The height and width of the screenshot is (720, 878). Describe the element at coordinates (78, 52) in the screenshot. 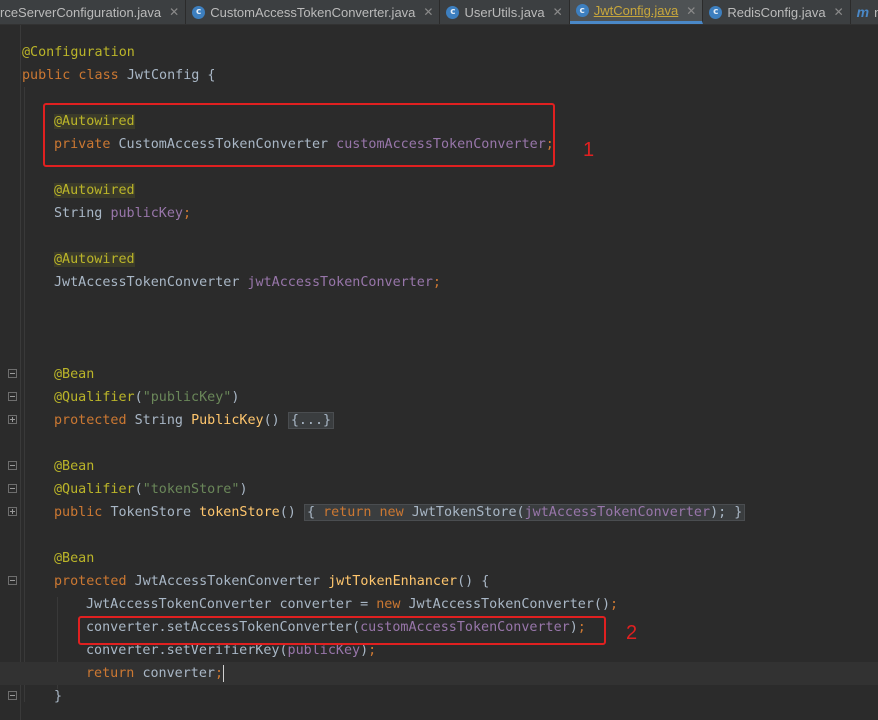

I see `code-line: @Configuration` at that location.